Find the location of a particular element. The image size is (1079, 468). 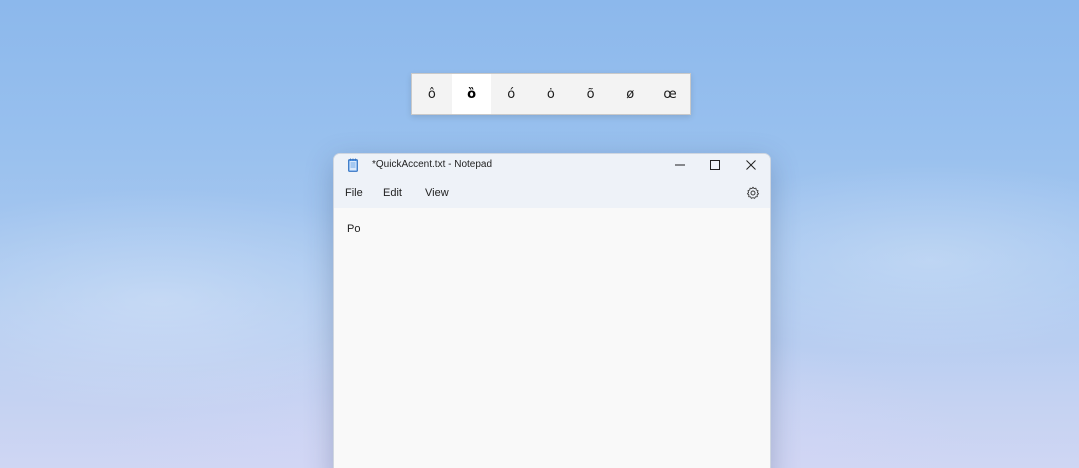

close-button is located at coordinates (751, 166).